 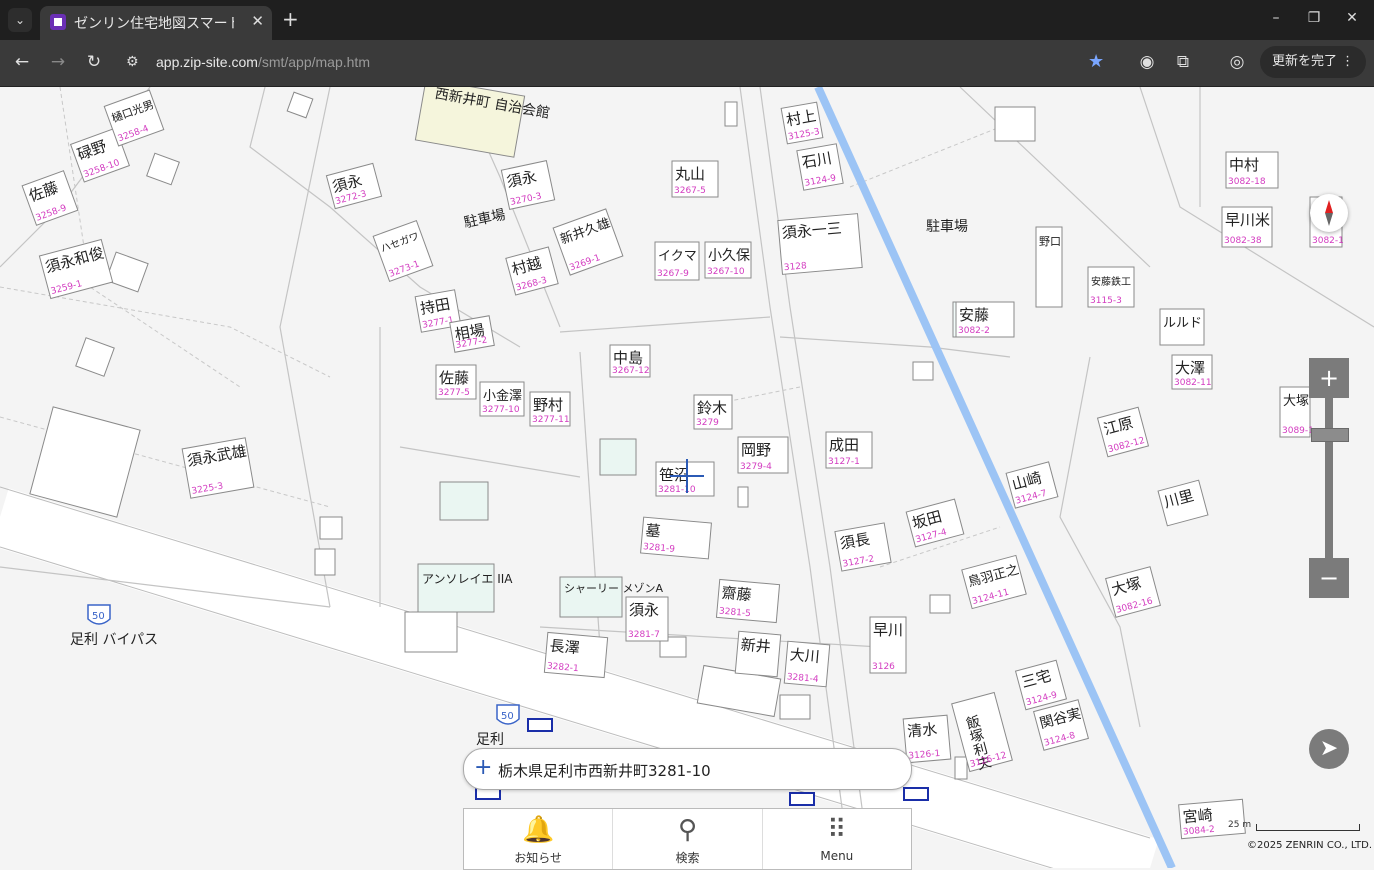 I want to click on house-marker: 須永3270-3, so click(x=528, y=185).